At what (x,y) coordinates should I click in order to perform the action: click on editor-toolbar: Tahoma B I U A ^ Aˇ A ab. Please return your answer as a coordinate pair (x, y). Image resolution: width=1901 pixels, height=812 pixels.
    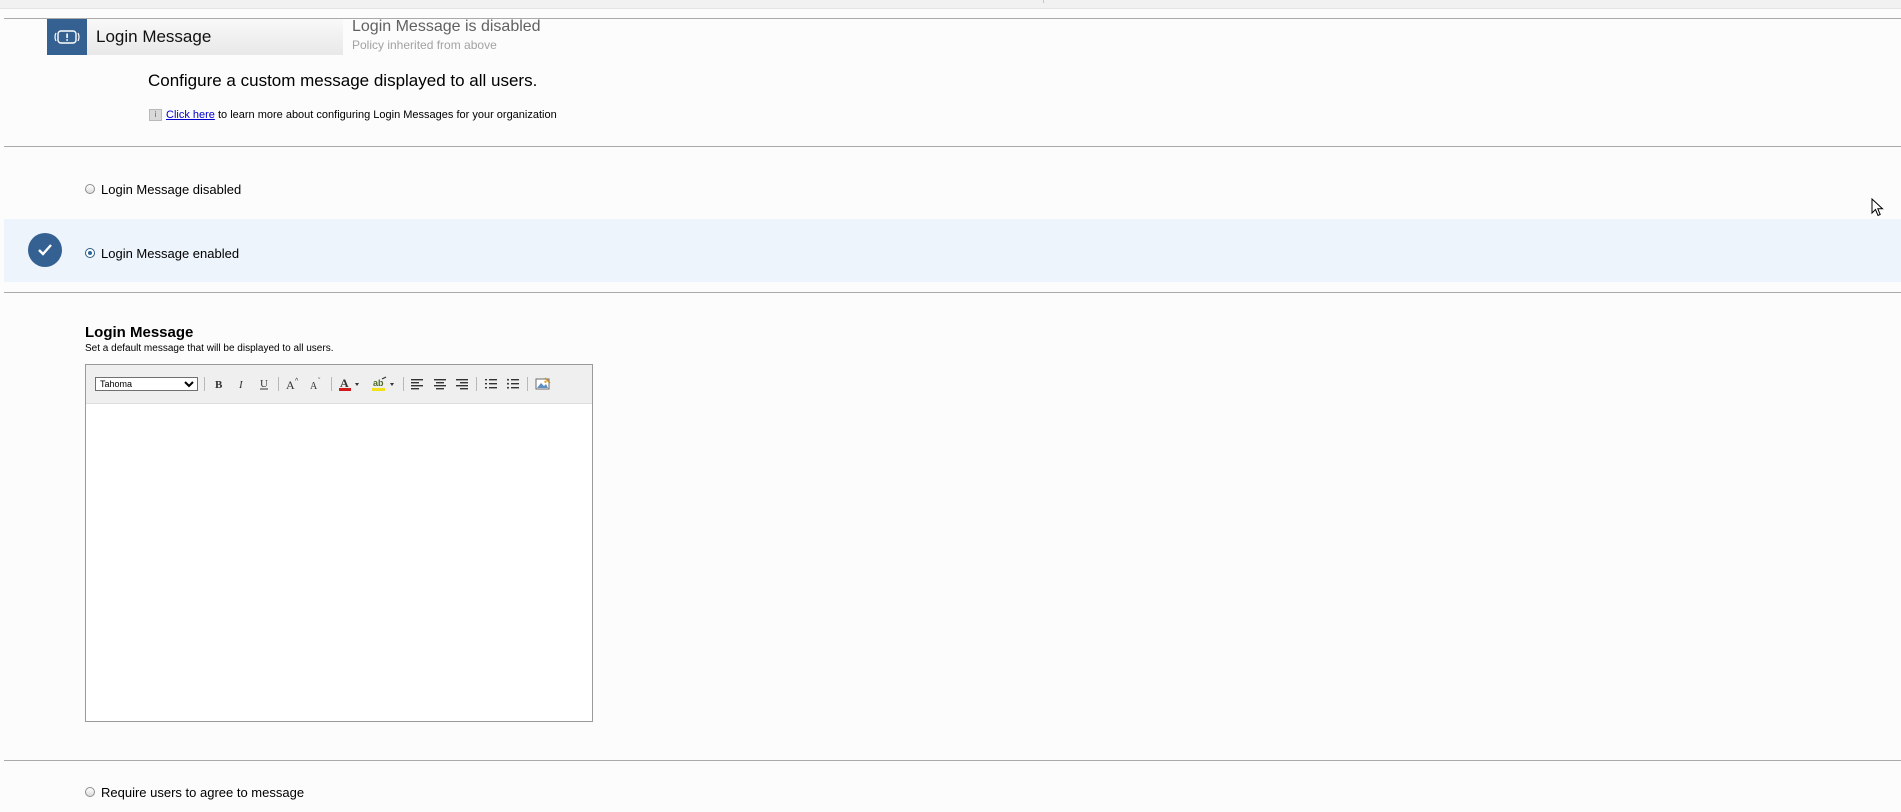
    Looking at the image, I should click on (339, 384).